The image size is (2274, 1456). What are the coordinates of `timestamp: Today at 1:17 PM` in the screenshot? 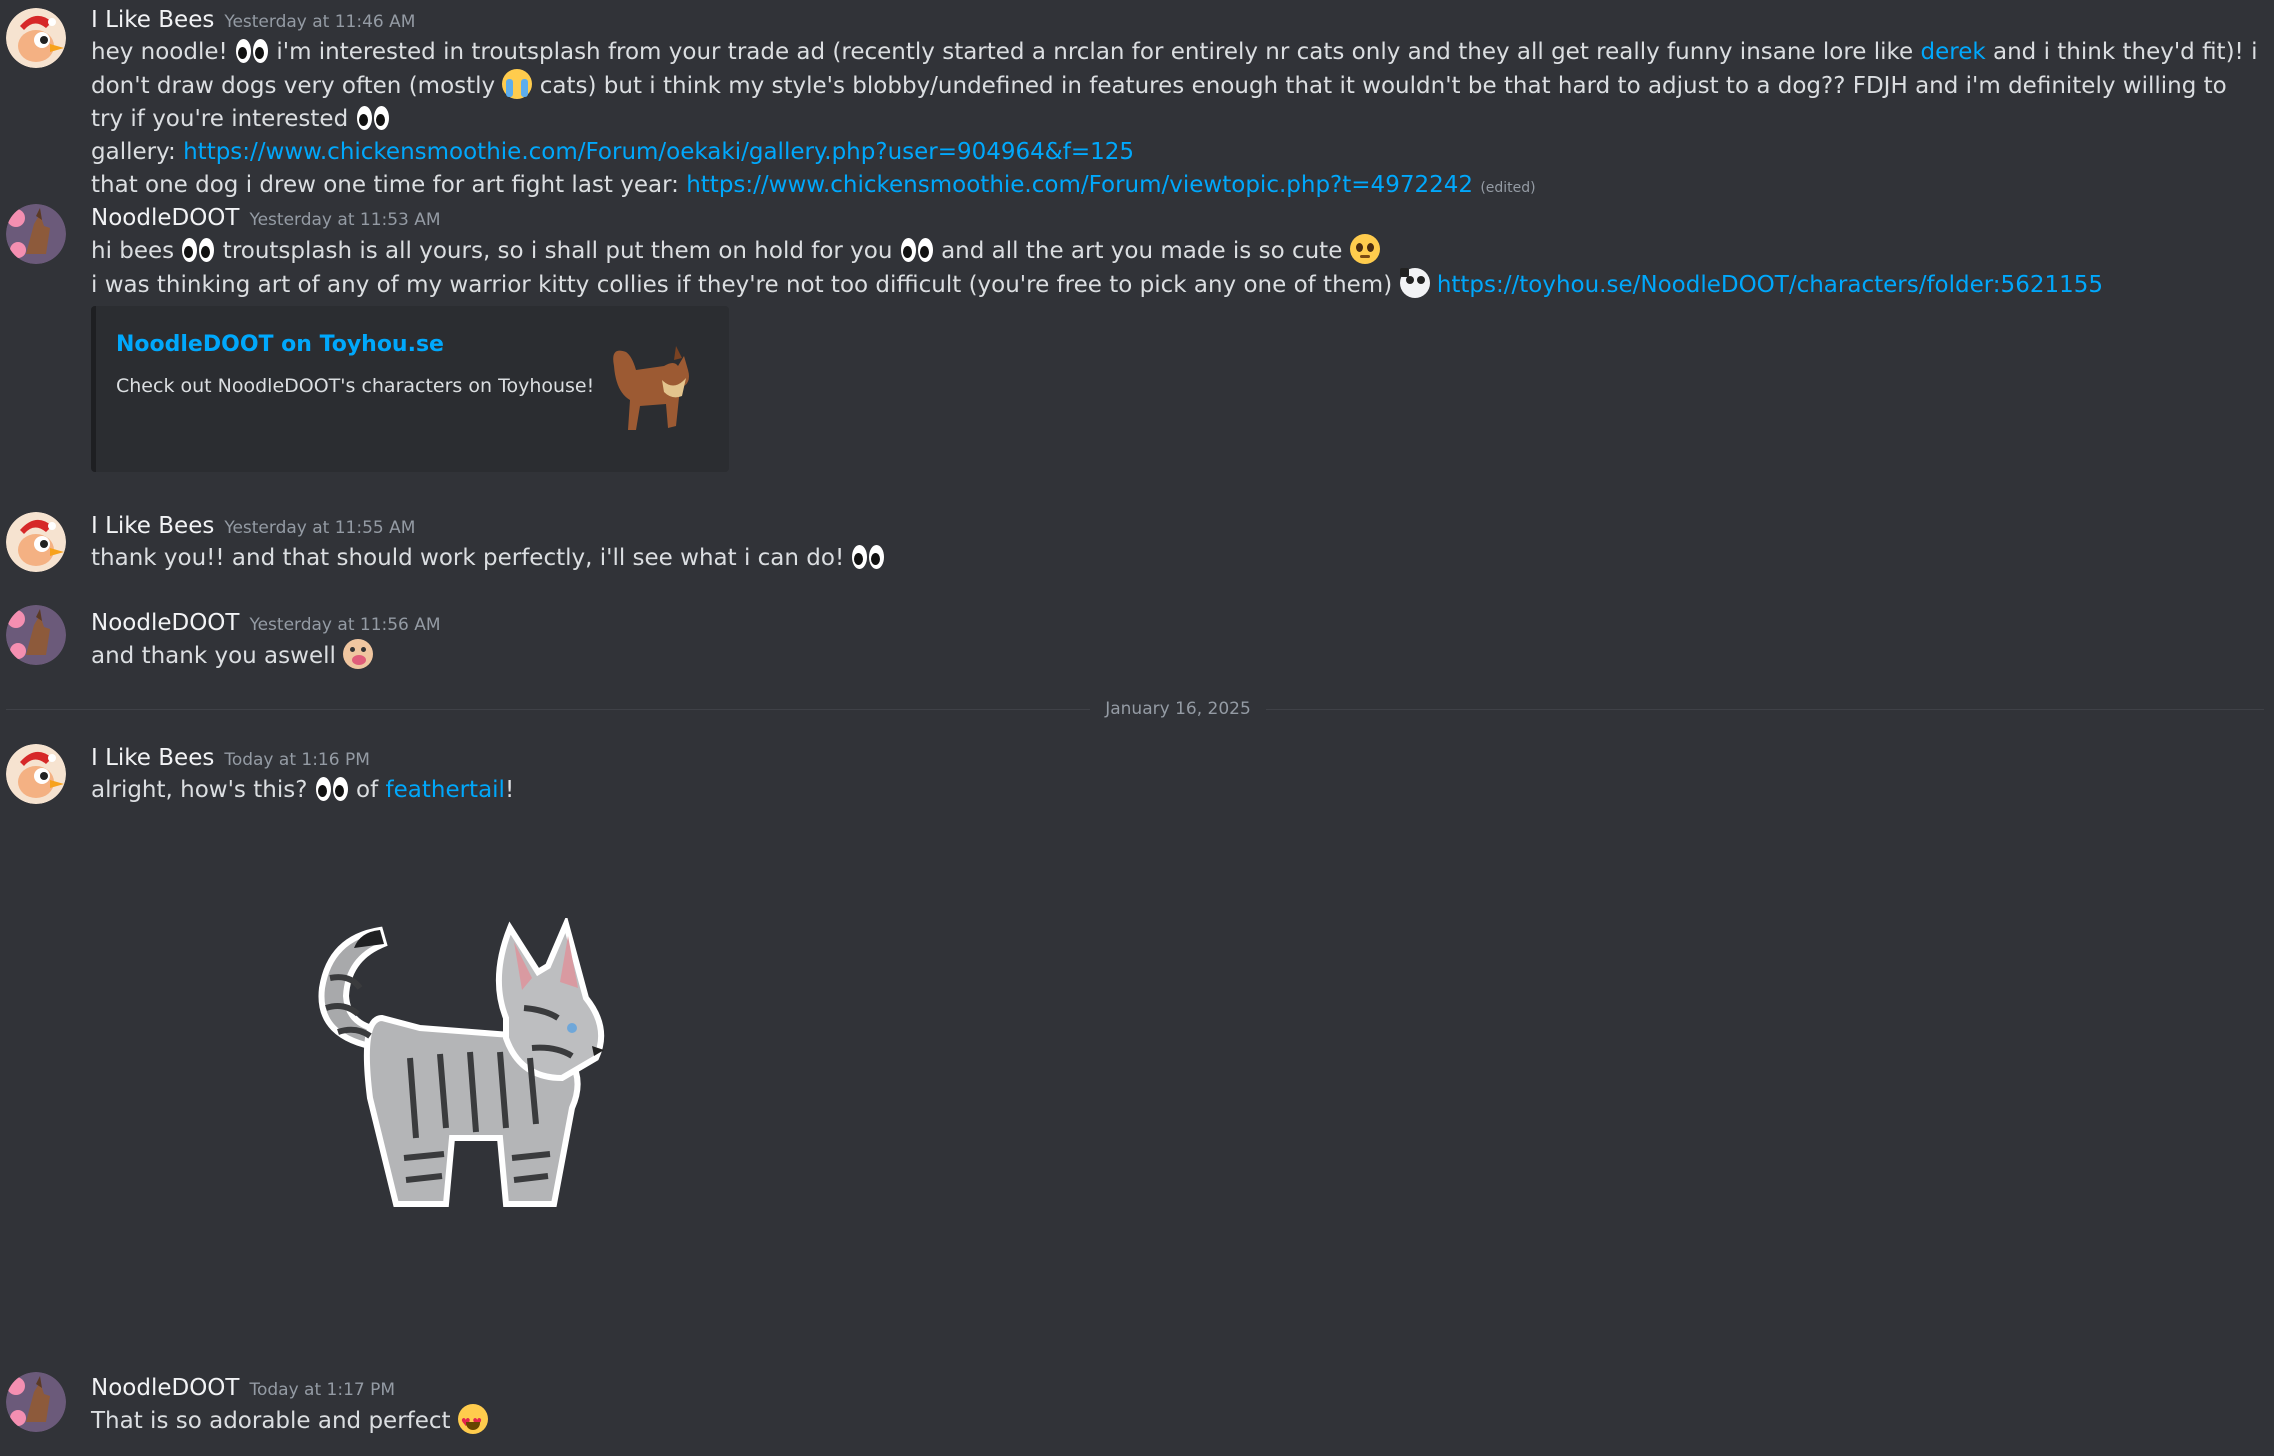 It's located at (322, 1390).